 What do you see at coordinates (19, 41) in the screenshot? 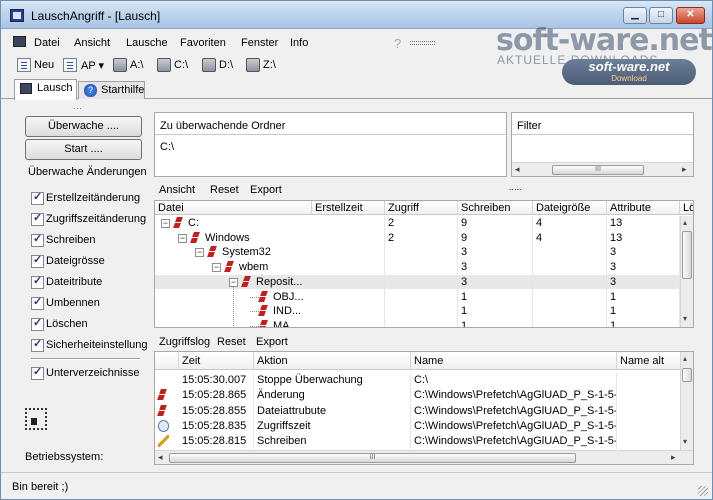
I see `mdi-window-icon` at bounding box center [19, 41].